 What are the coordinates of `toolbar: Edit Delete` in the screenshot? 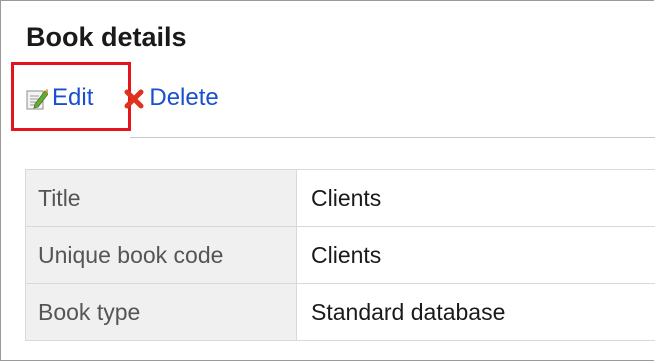 It's located at (122, 98).